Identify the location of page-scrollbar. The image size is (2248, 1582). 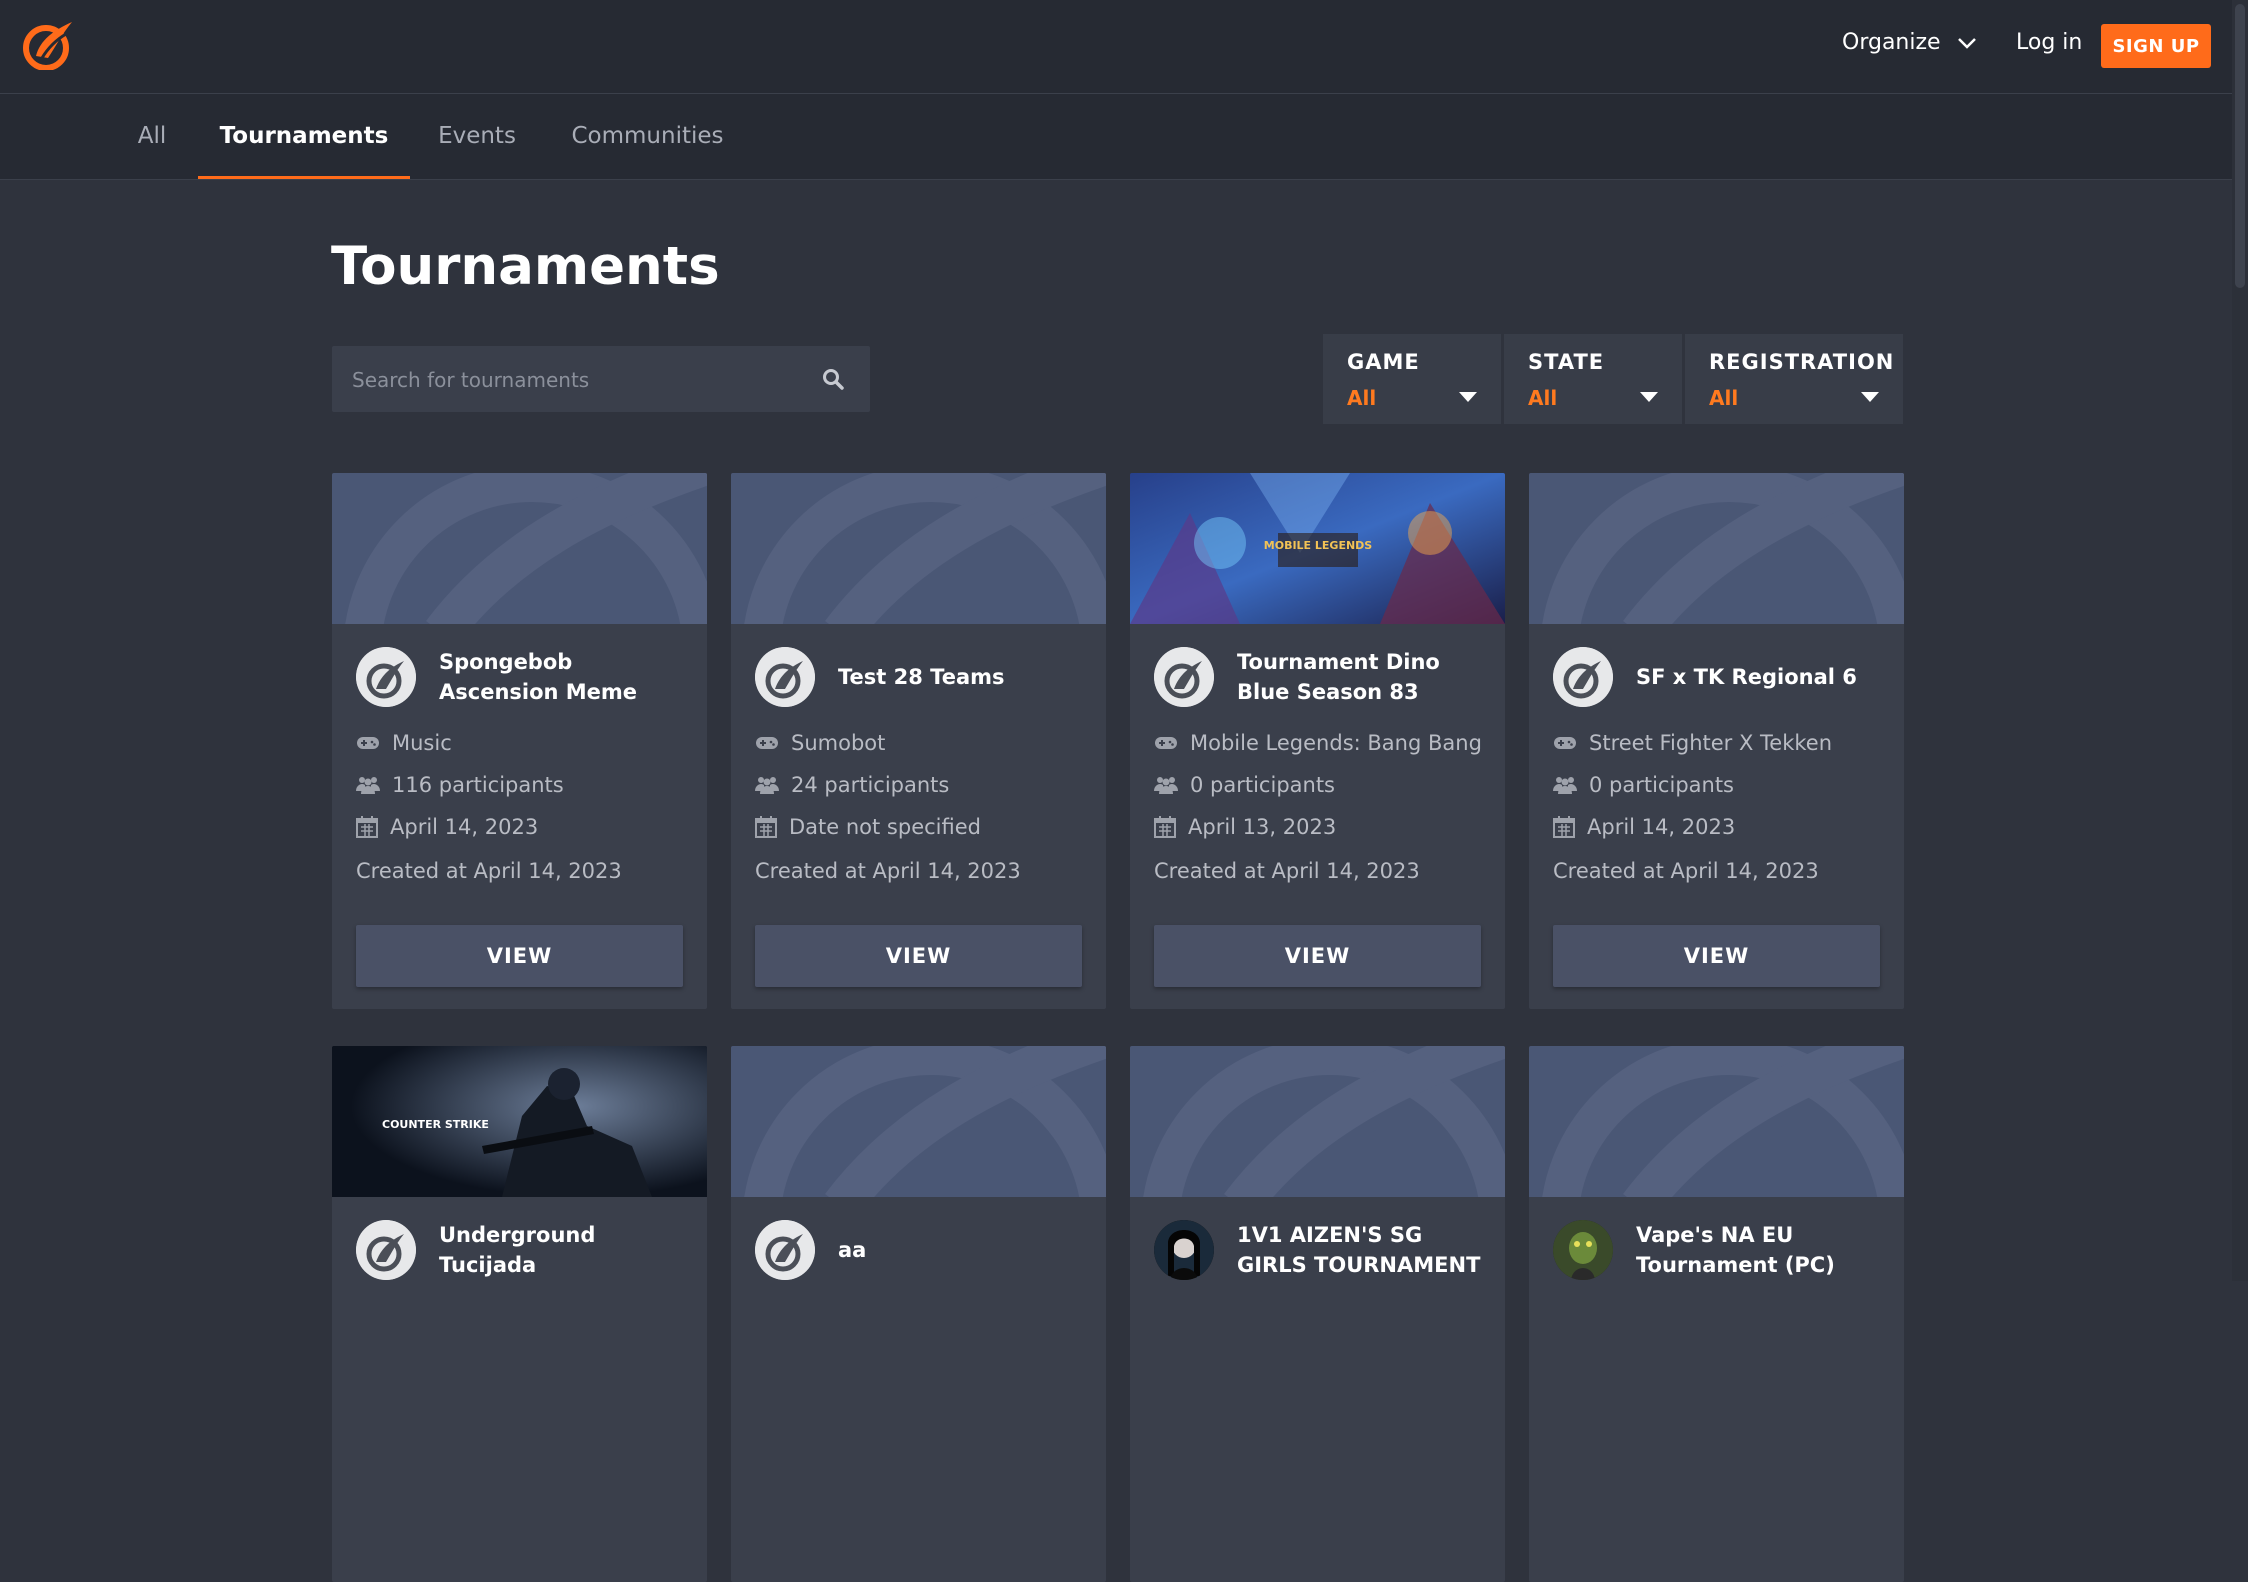
(2240, 640).